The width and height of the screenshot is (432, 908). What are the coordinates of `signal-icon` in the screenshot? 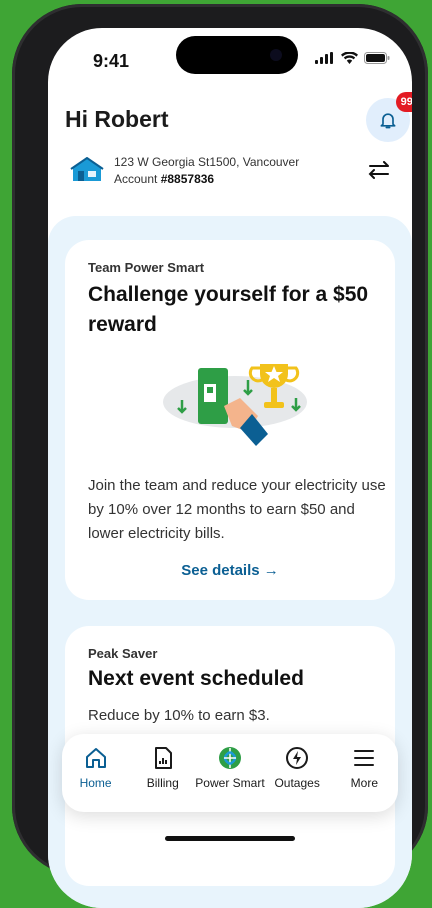 It's located at (324, 58).